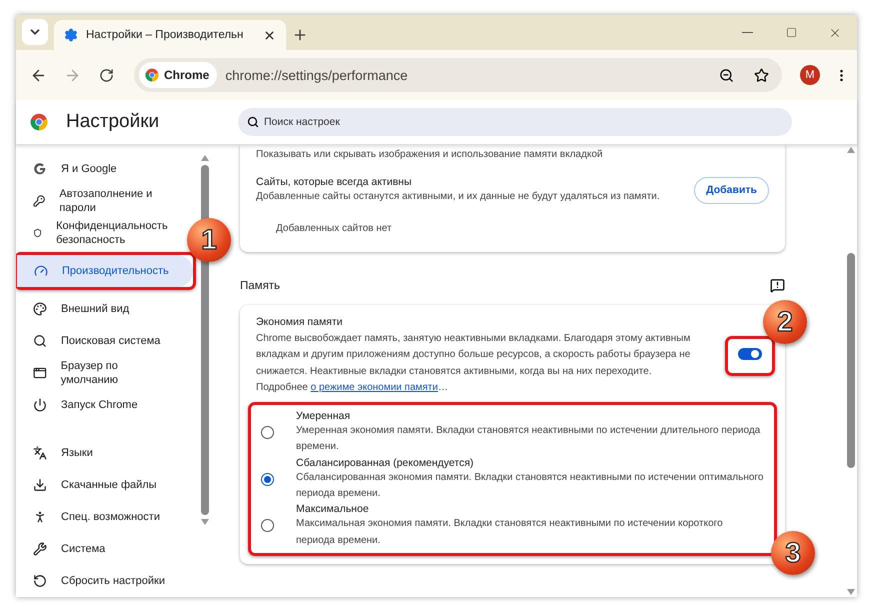  Describe the element at coordinates (791, 32) in the screenshot. I see `maximize-icon` at that location.